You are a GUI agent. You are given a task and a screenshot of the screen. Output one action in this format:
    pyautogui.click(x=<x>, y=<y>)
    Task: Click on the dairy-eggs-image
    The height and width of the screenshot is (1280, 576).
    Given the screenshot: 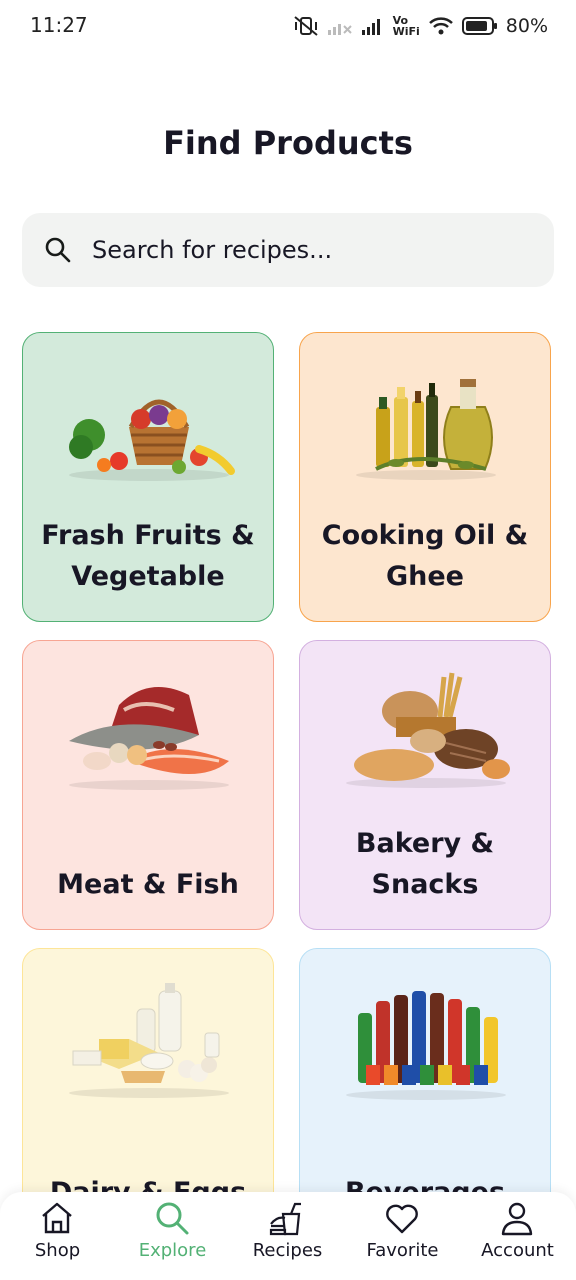 What is the action you would take?
    pyautogui.click(x=149, y=1038)
    